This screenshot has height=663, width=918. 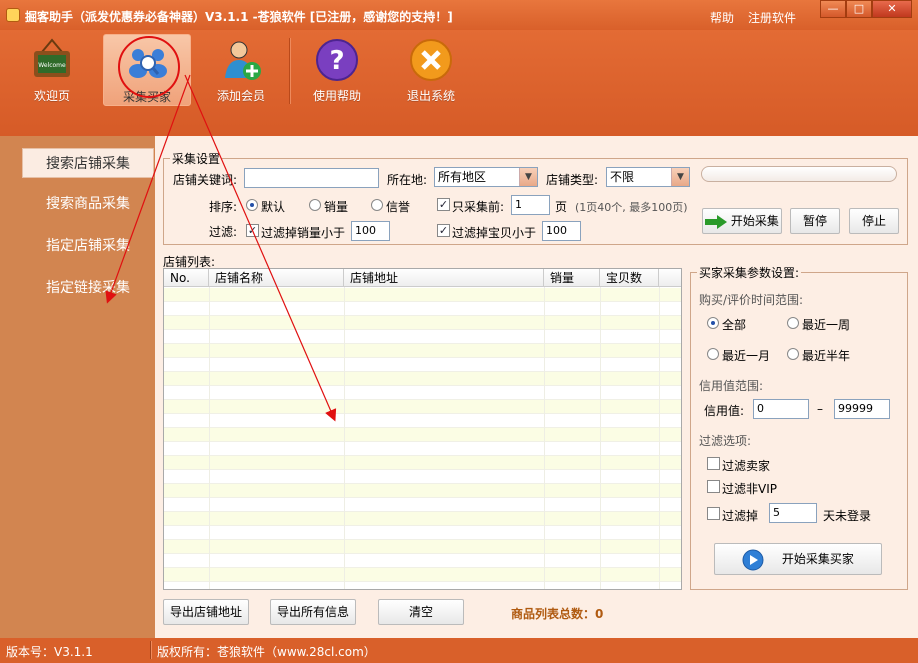 I want to click on filter-sales-input: 100, so click(x=370, y=231).